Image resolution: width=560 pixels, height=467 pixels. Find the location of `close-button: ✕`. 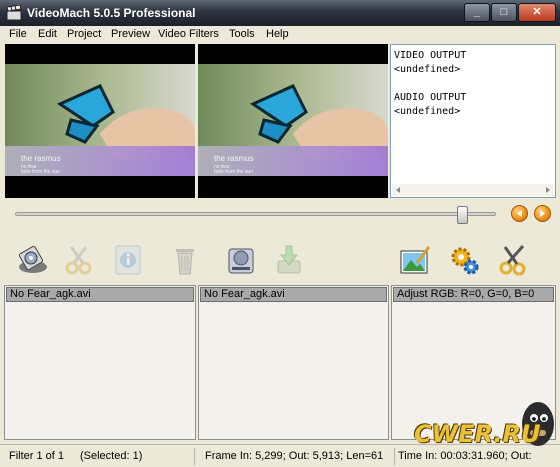

close-button: ✕ is located at coordinates (537, 12).